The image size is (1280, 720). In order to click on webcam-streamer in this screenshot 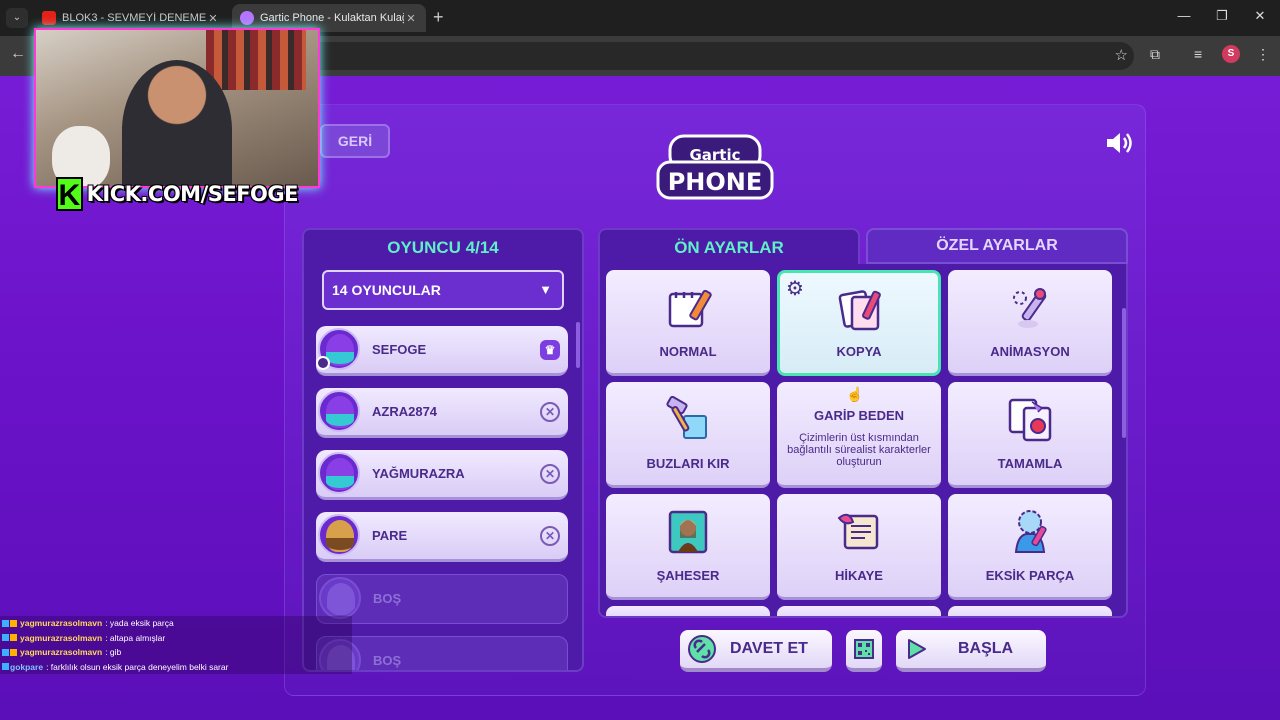, I will do `click(177, 123)`.